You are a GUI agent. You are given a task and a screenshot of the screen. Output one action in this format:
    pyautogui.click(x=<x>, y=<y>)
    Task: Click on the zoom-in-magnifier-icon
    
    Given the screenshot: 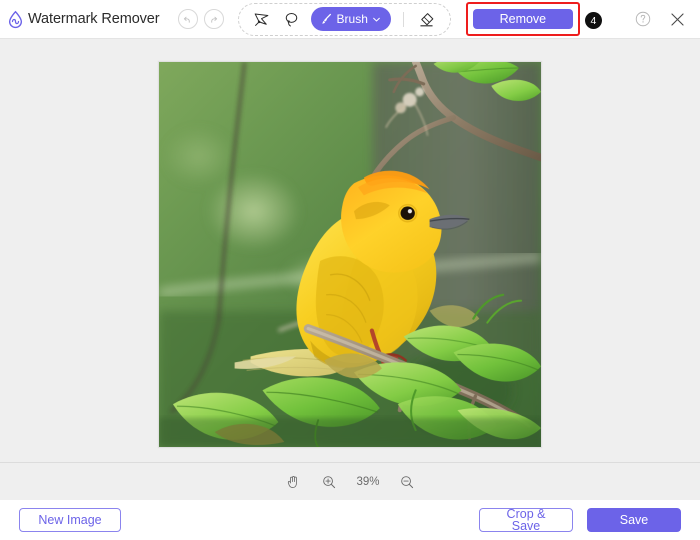 What is the action you would take?
    pyautogui.click(x=329, y=482)
    